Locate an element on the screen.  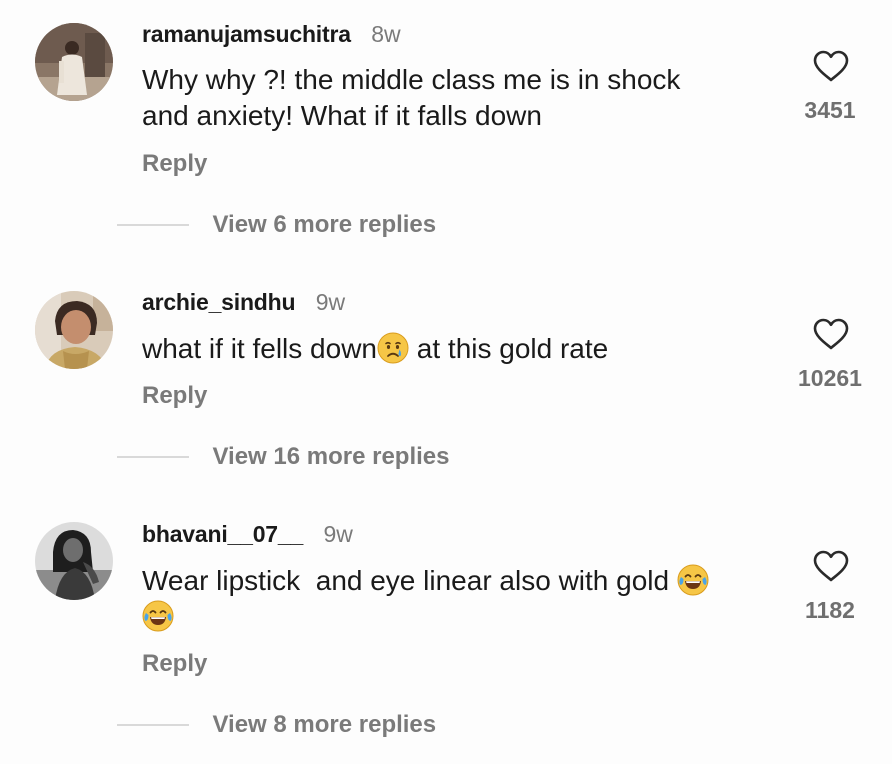
crying-face-emoji-icon is located at coordinates (393, 348).